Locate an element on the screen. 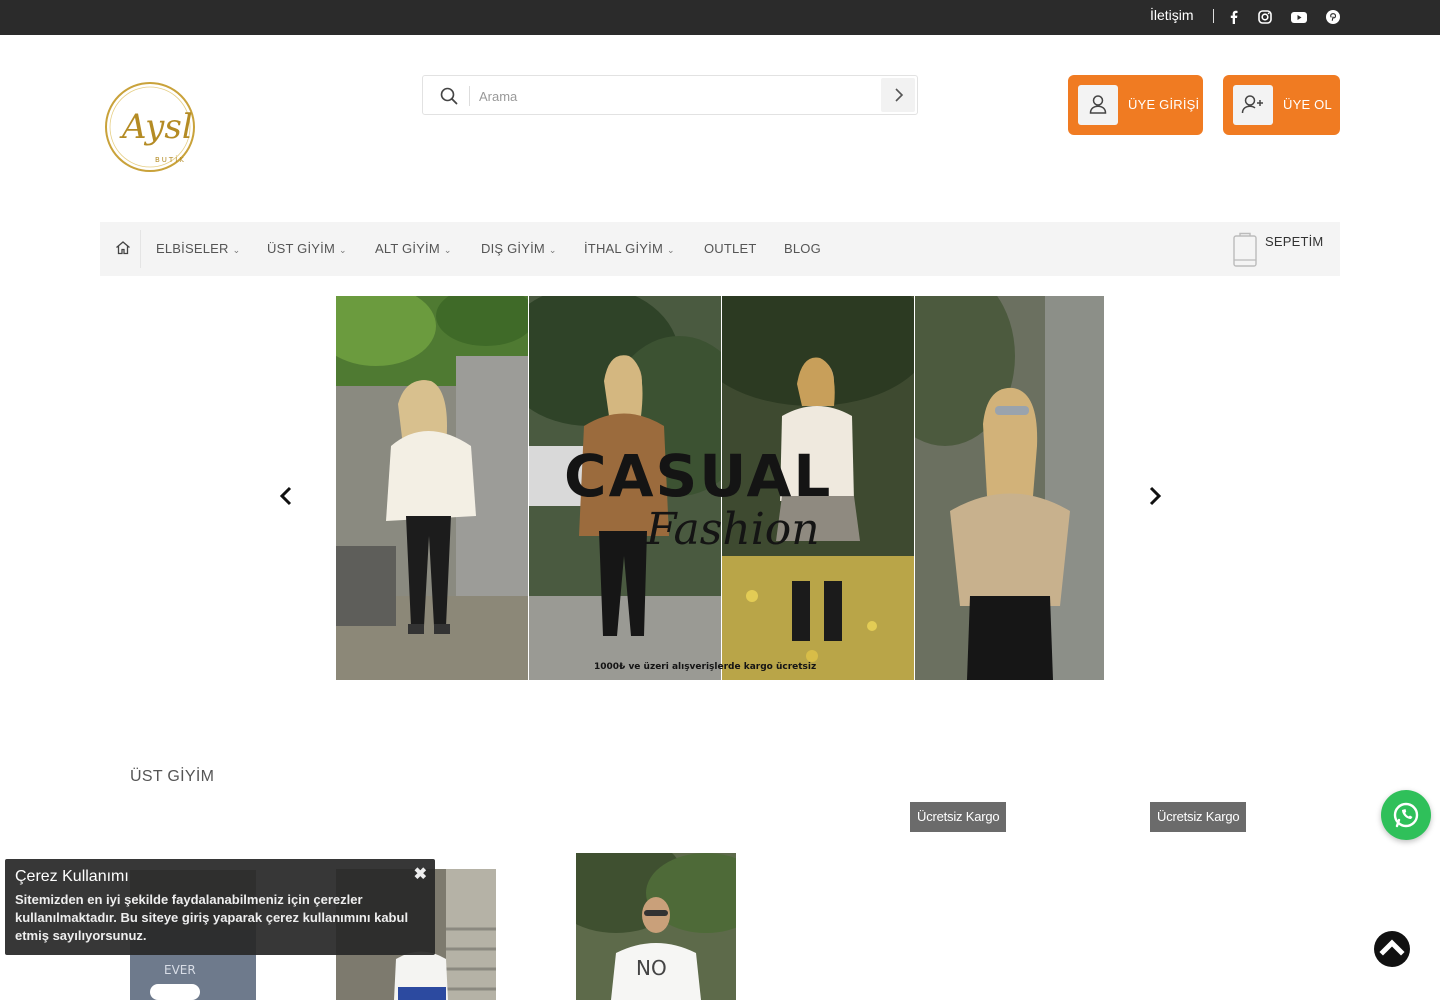 The height and width of the screenshot is (1000, 1440). site-logo: Aysl BUTİK is located at coordinates (150, 126).